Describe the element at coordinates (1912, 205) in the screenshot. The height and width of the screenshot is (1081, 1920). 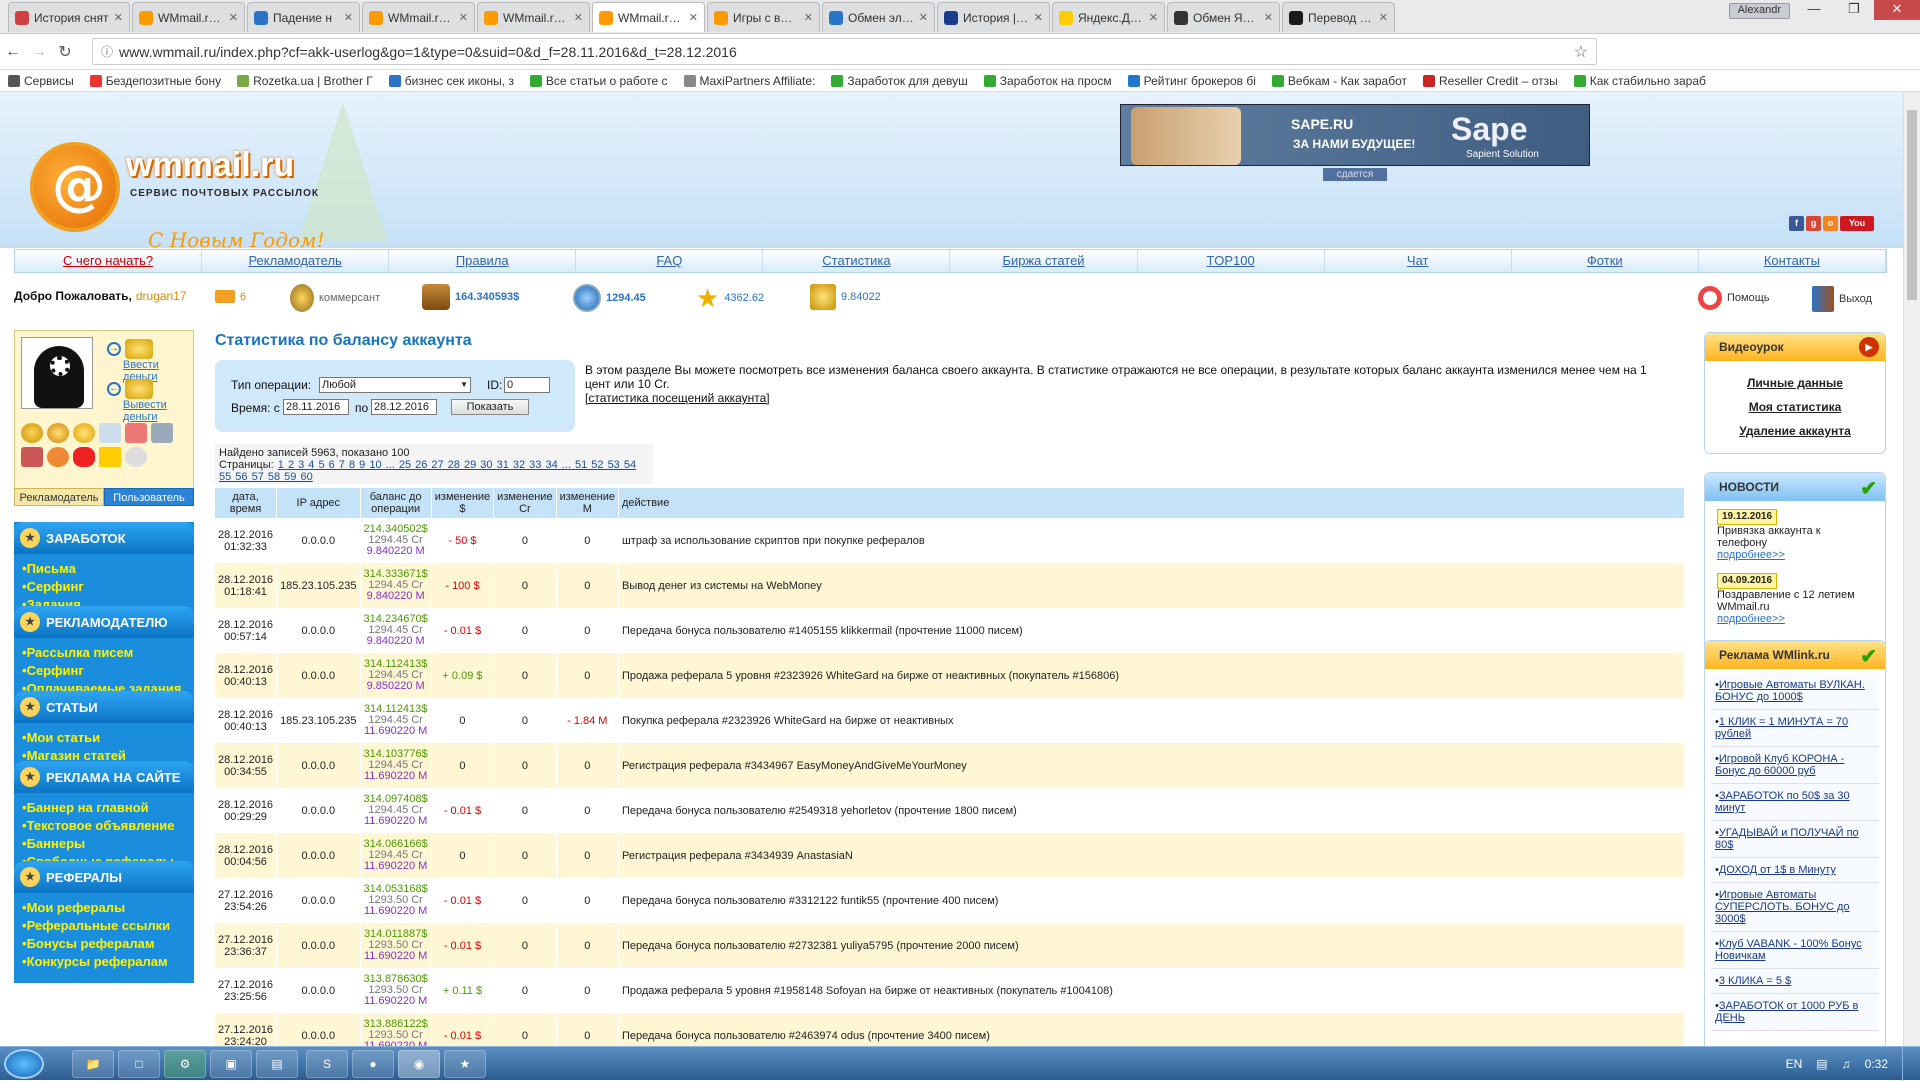
I see `scrollbar-thumb` at that location.